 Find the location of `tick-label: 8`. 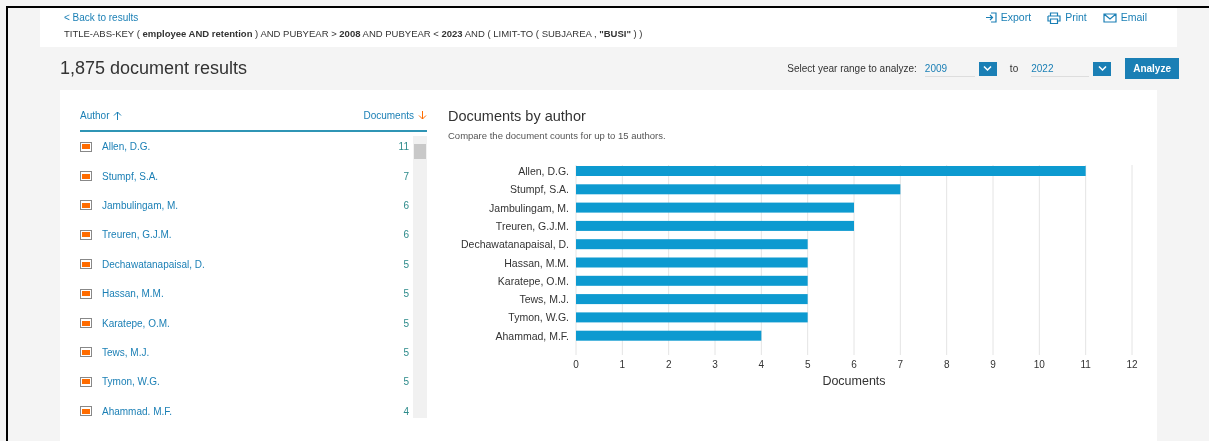

tick-label: 8 is located at coordinates (946, 364).